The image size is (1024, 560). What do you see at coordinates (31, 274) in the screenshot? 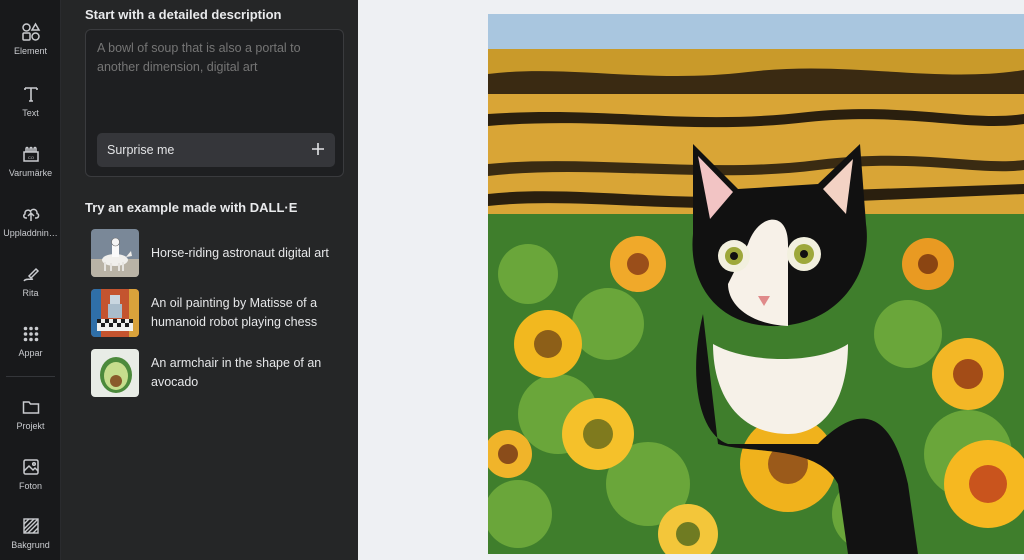
I see `draw-icon` at bounding box center [31, 274].